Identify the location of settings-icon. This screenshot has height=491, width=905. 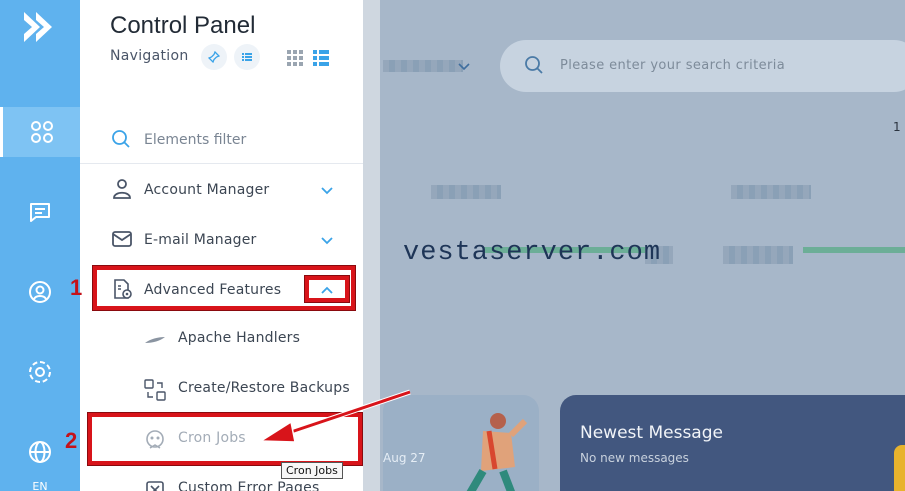
(40, 372).